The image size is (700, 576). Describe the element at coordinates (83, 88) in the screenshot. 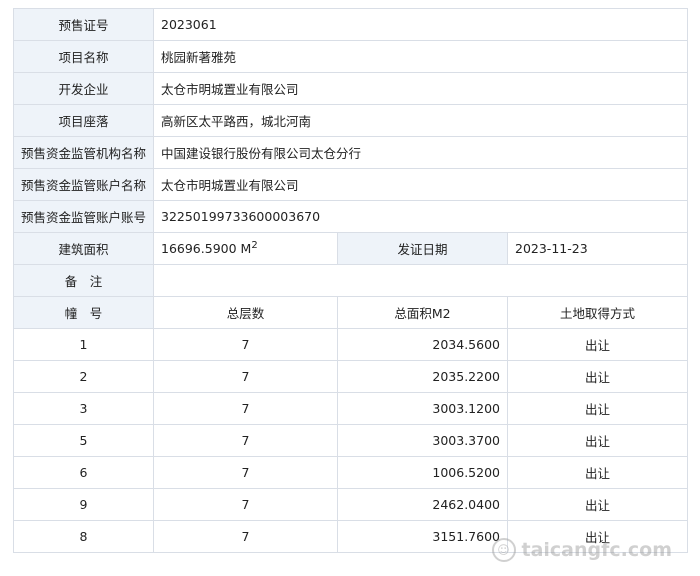

I see `developer-label: 开发企业` at that location.